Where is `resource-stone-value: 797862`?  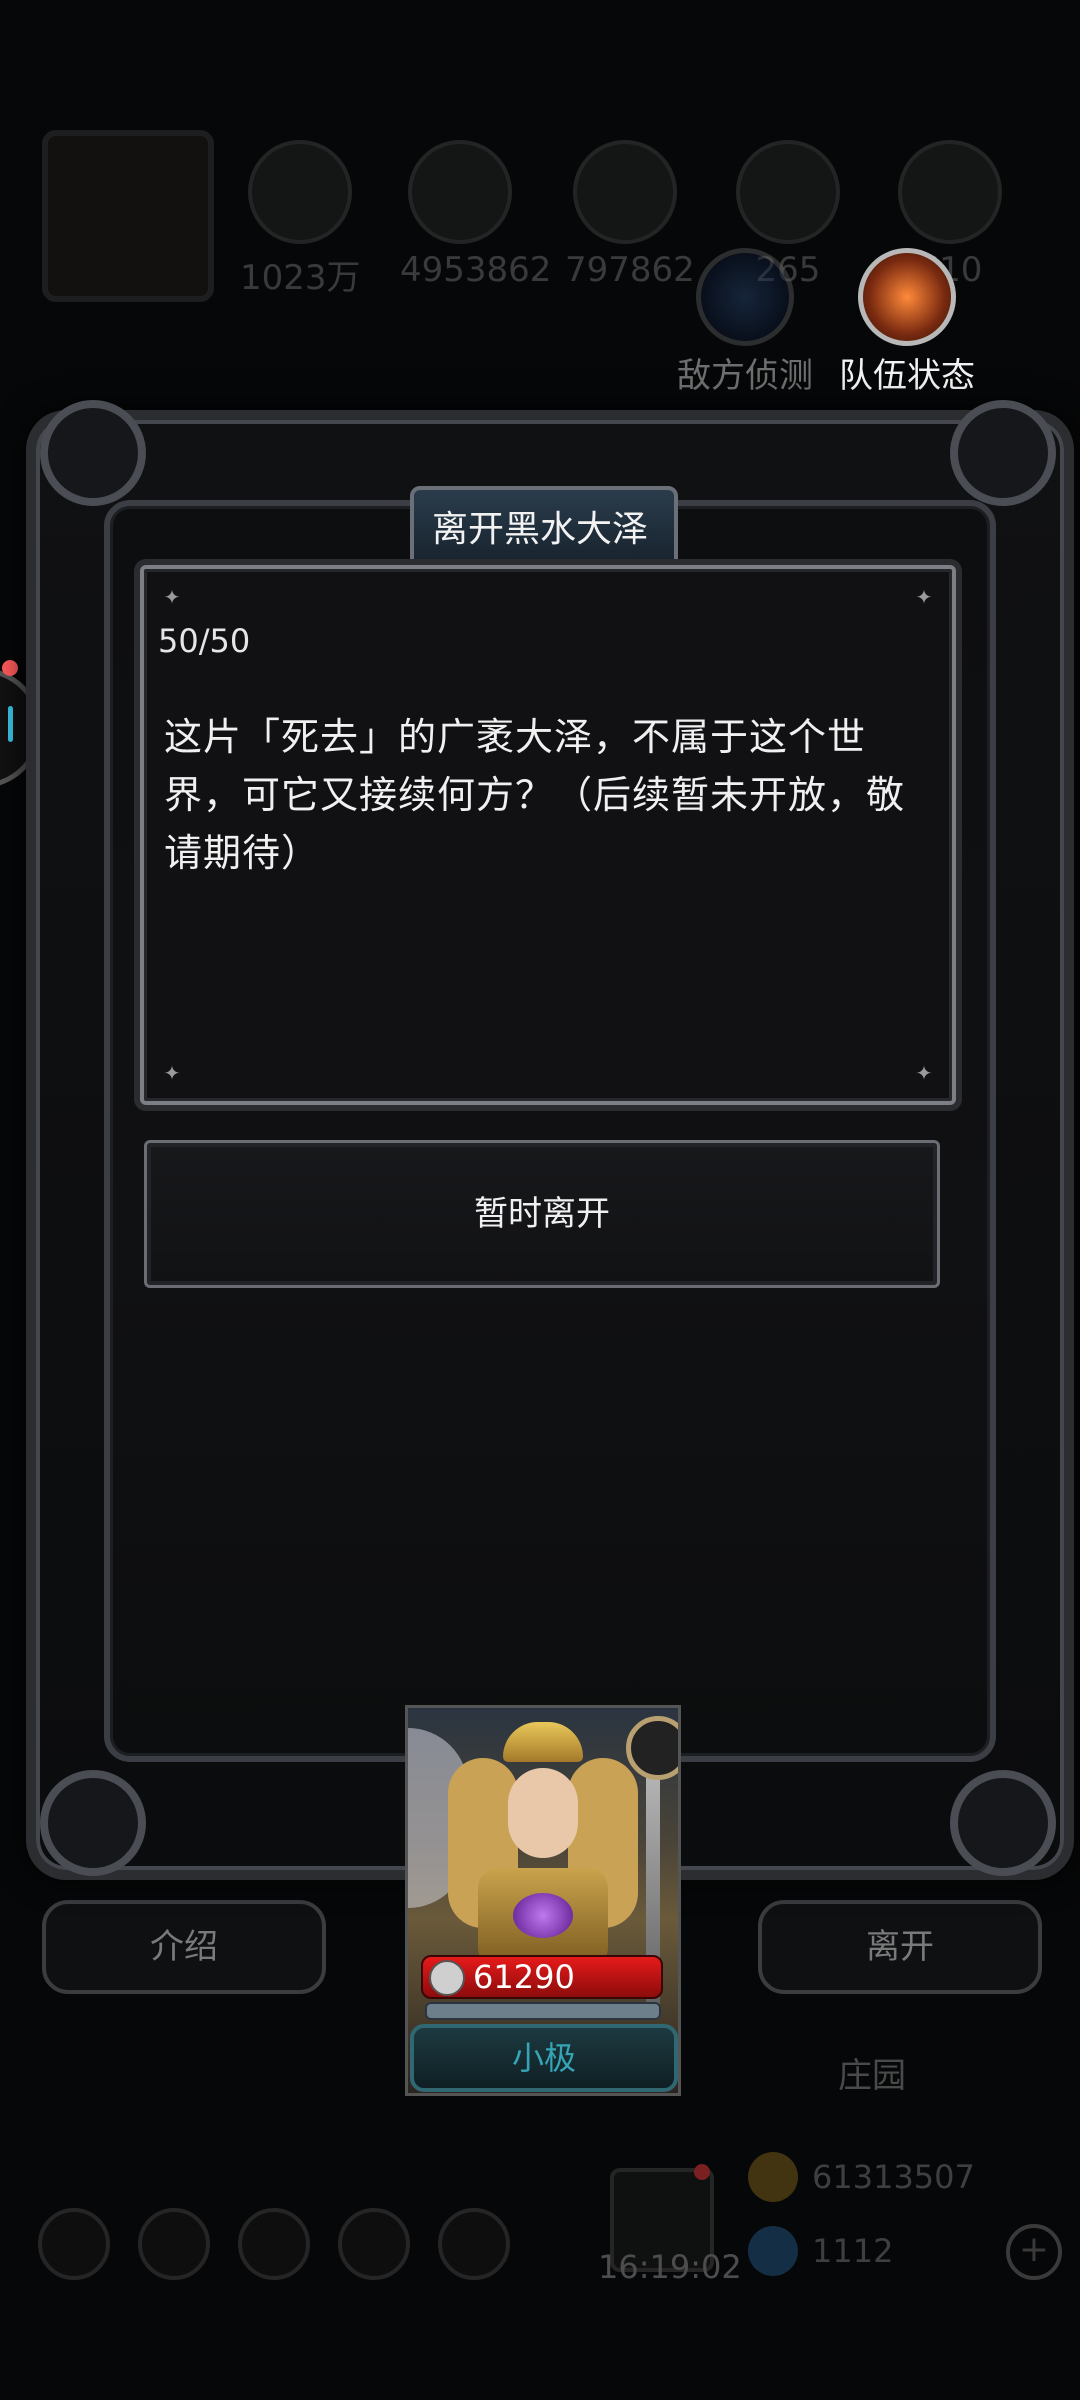 resource-stone-value: 797862 is located at coordinates (630, 270).